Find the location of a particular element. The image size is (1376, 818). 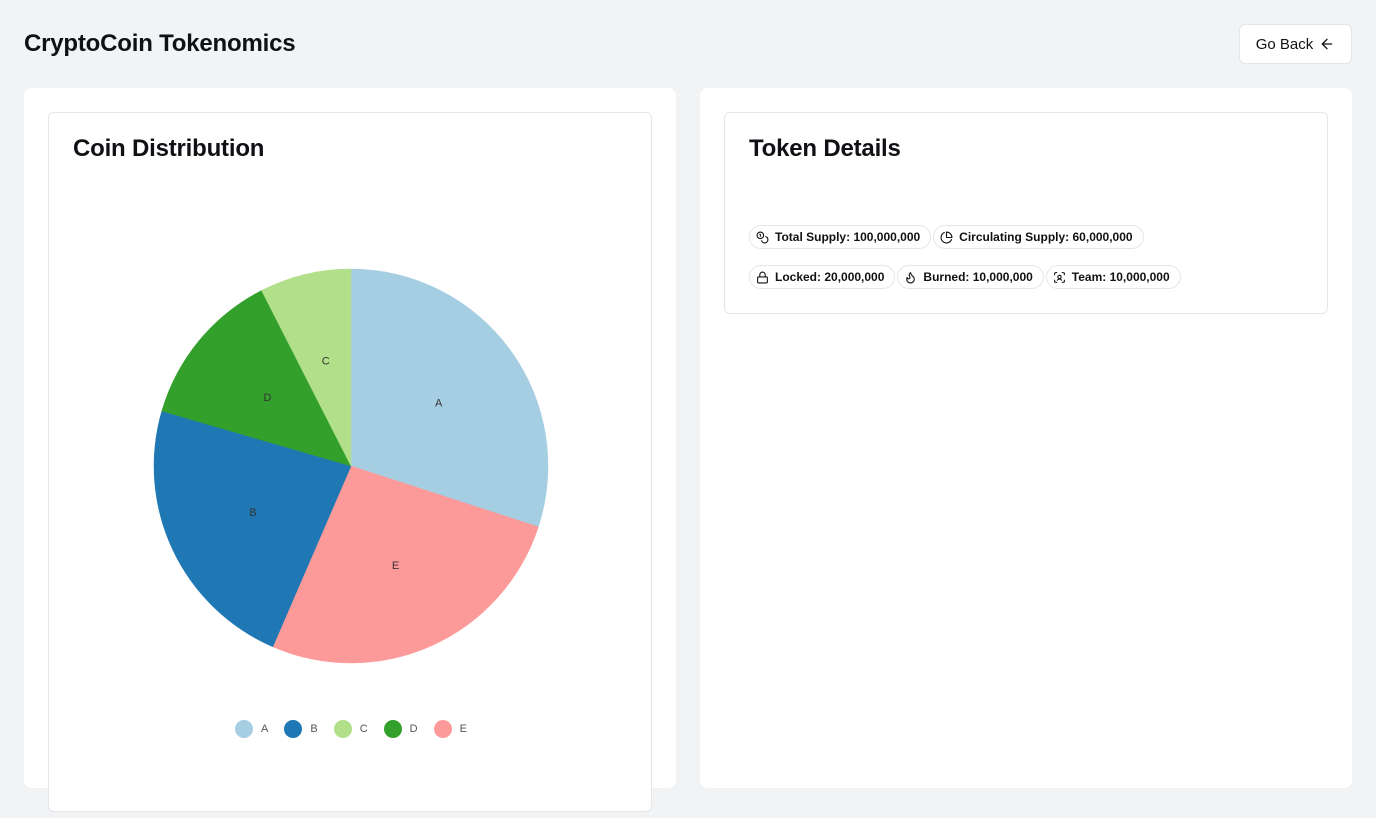

locked-badge: Locked: 20,000,000 is located at coordinates (822, 277).